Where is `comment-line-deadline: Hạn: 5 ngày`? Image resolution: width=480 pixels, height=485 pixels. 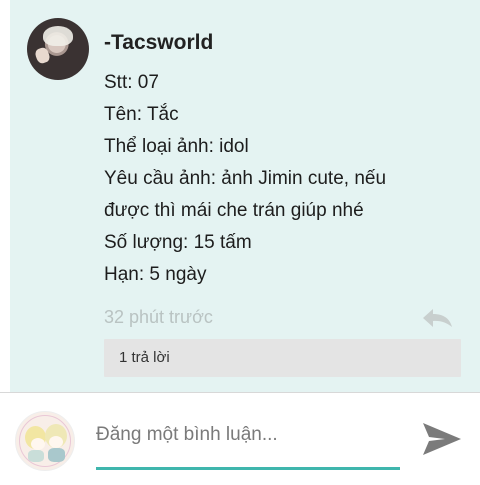
comment-line-deadline: Hạn: 5 ngày is located at coordinates (155, 274).